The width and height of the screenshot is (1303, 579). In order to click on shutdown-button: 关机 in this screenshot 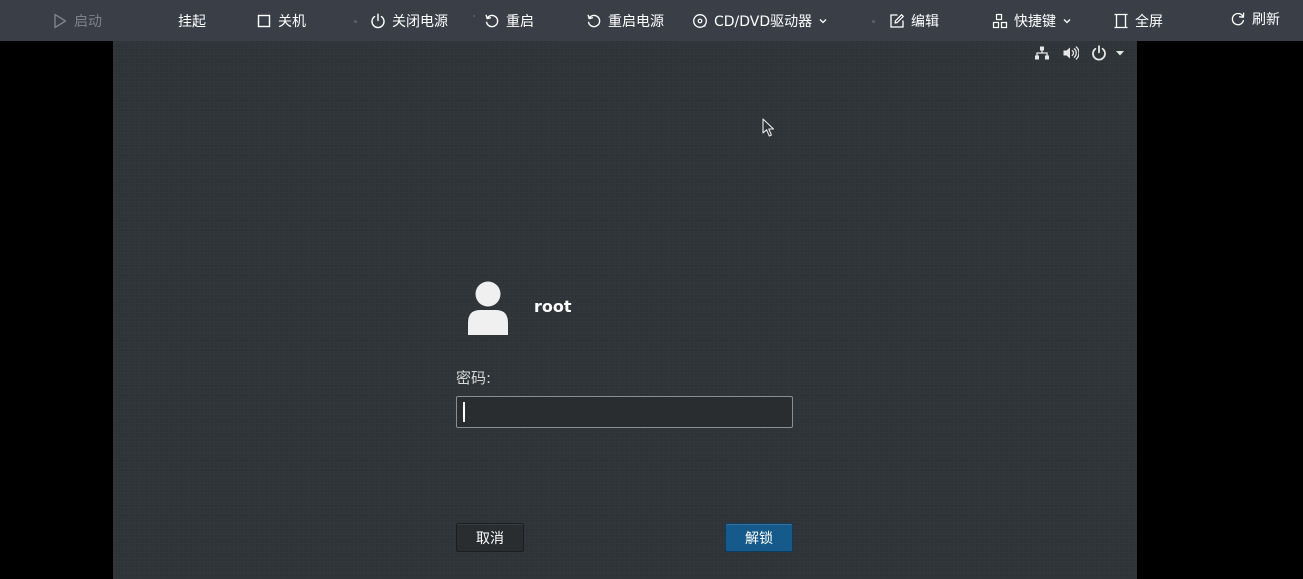, I will do `click(281, 20)`.